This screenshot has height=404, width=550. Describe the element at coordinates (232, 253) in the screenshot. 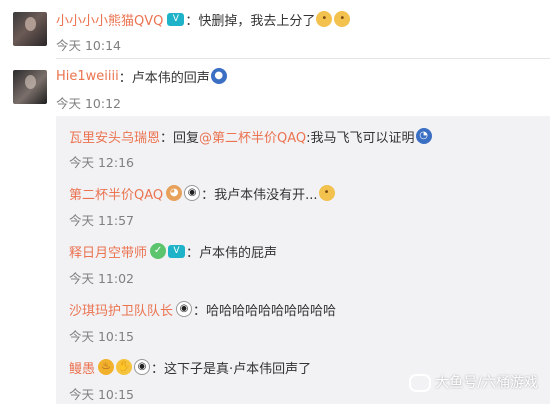

I see `reply-text: ：卢本伟的屁声` at that location.